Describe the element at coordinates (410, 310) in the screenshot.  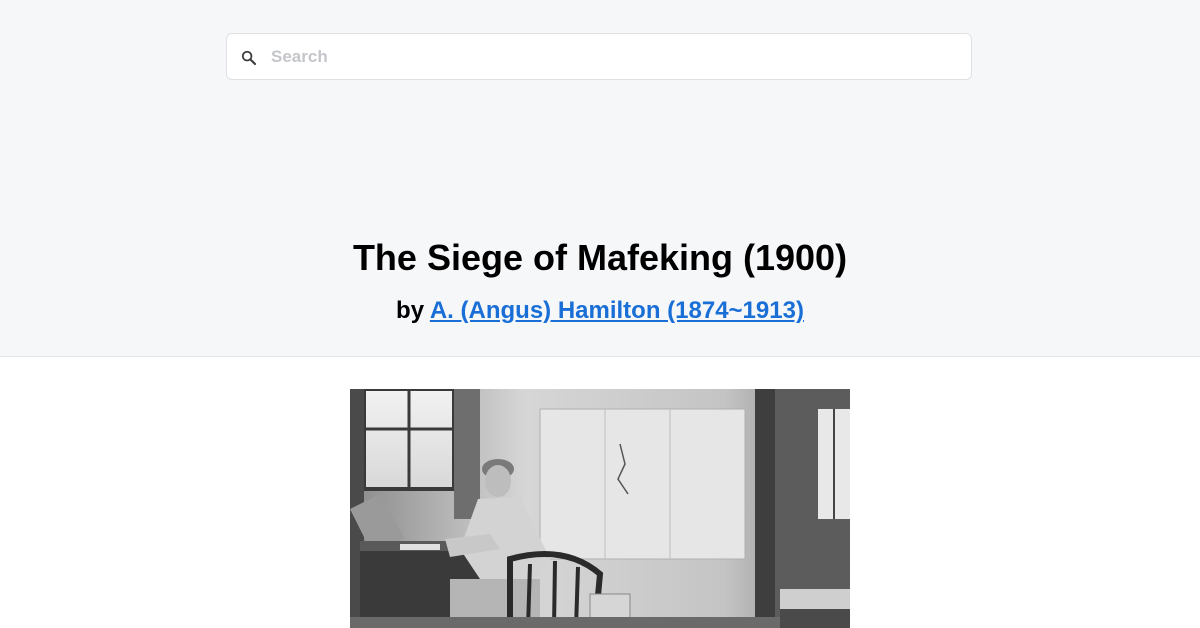
I see `by-label: by` at that location.